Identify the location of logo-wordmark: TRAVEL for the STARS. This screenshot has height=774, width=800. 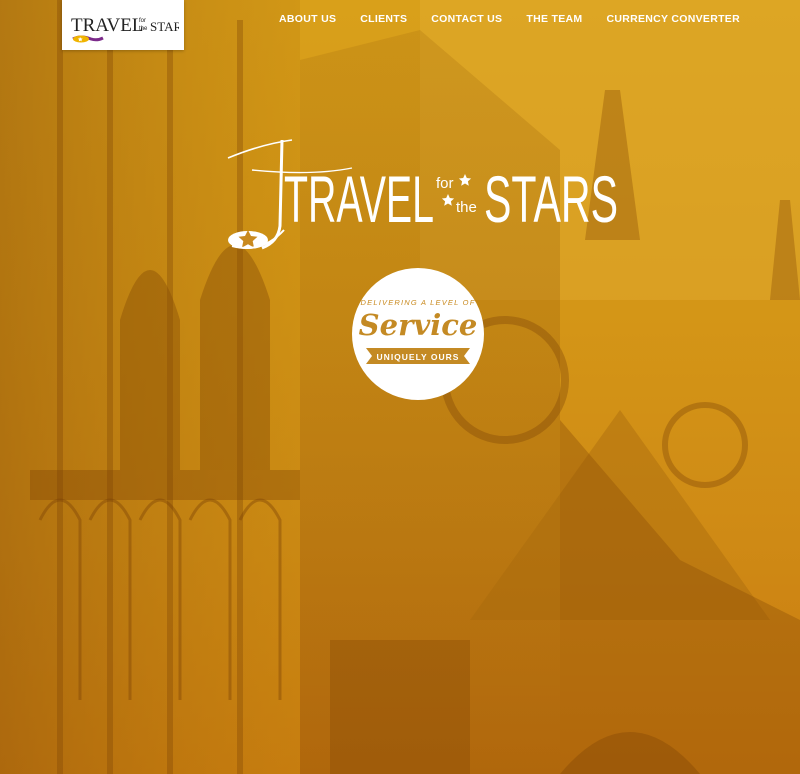
(125, 29).